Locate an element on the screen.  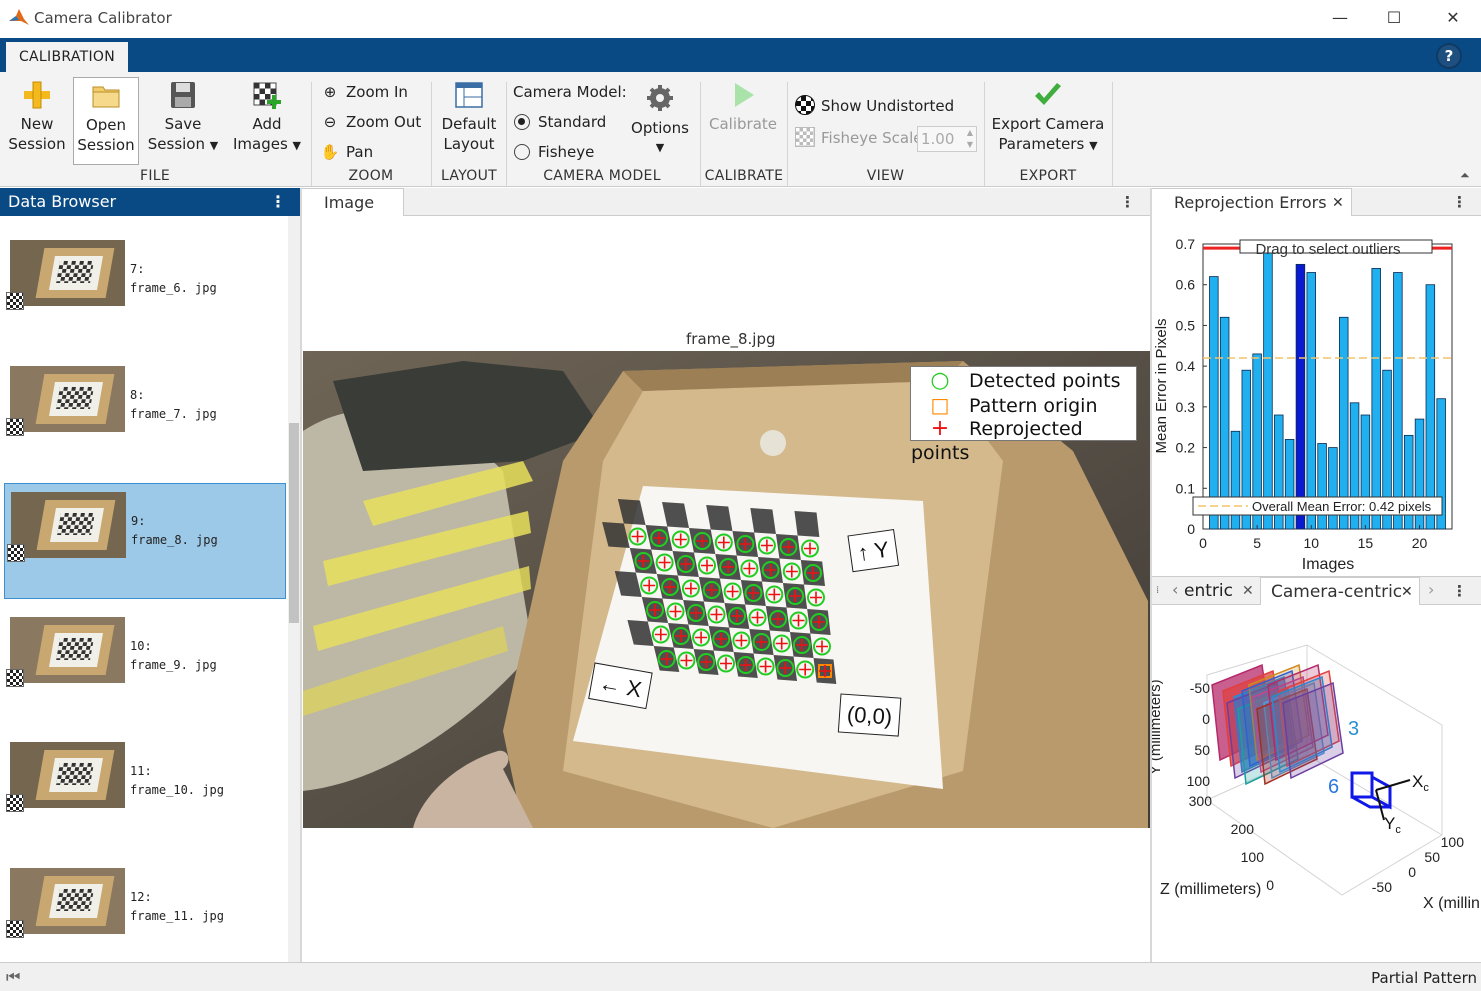
x-tick-label: 20 is located at coordinates (1420, 543).